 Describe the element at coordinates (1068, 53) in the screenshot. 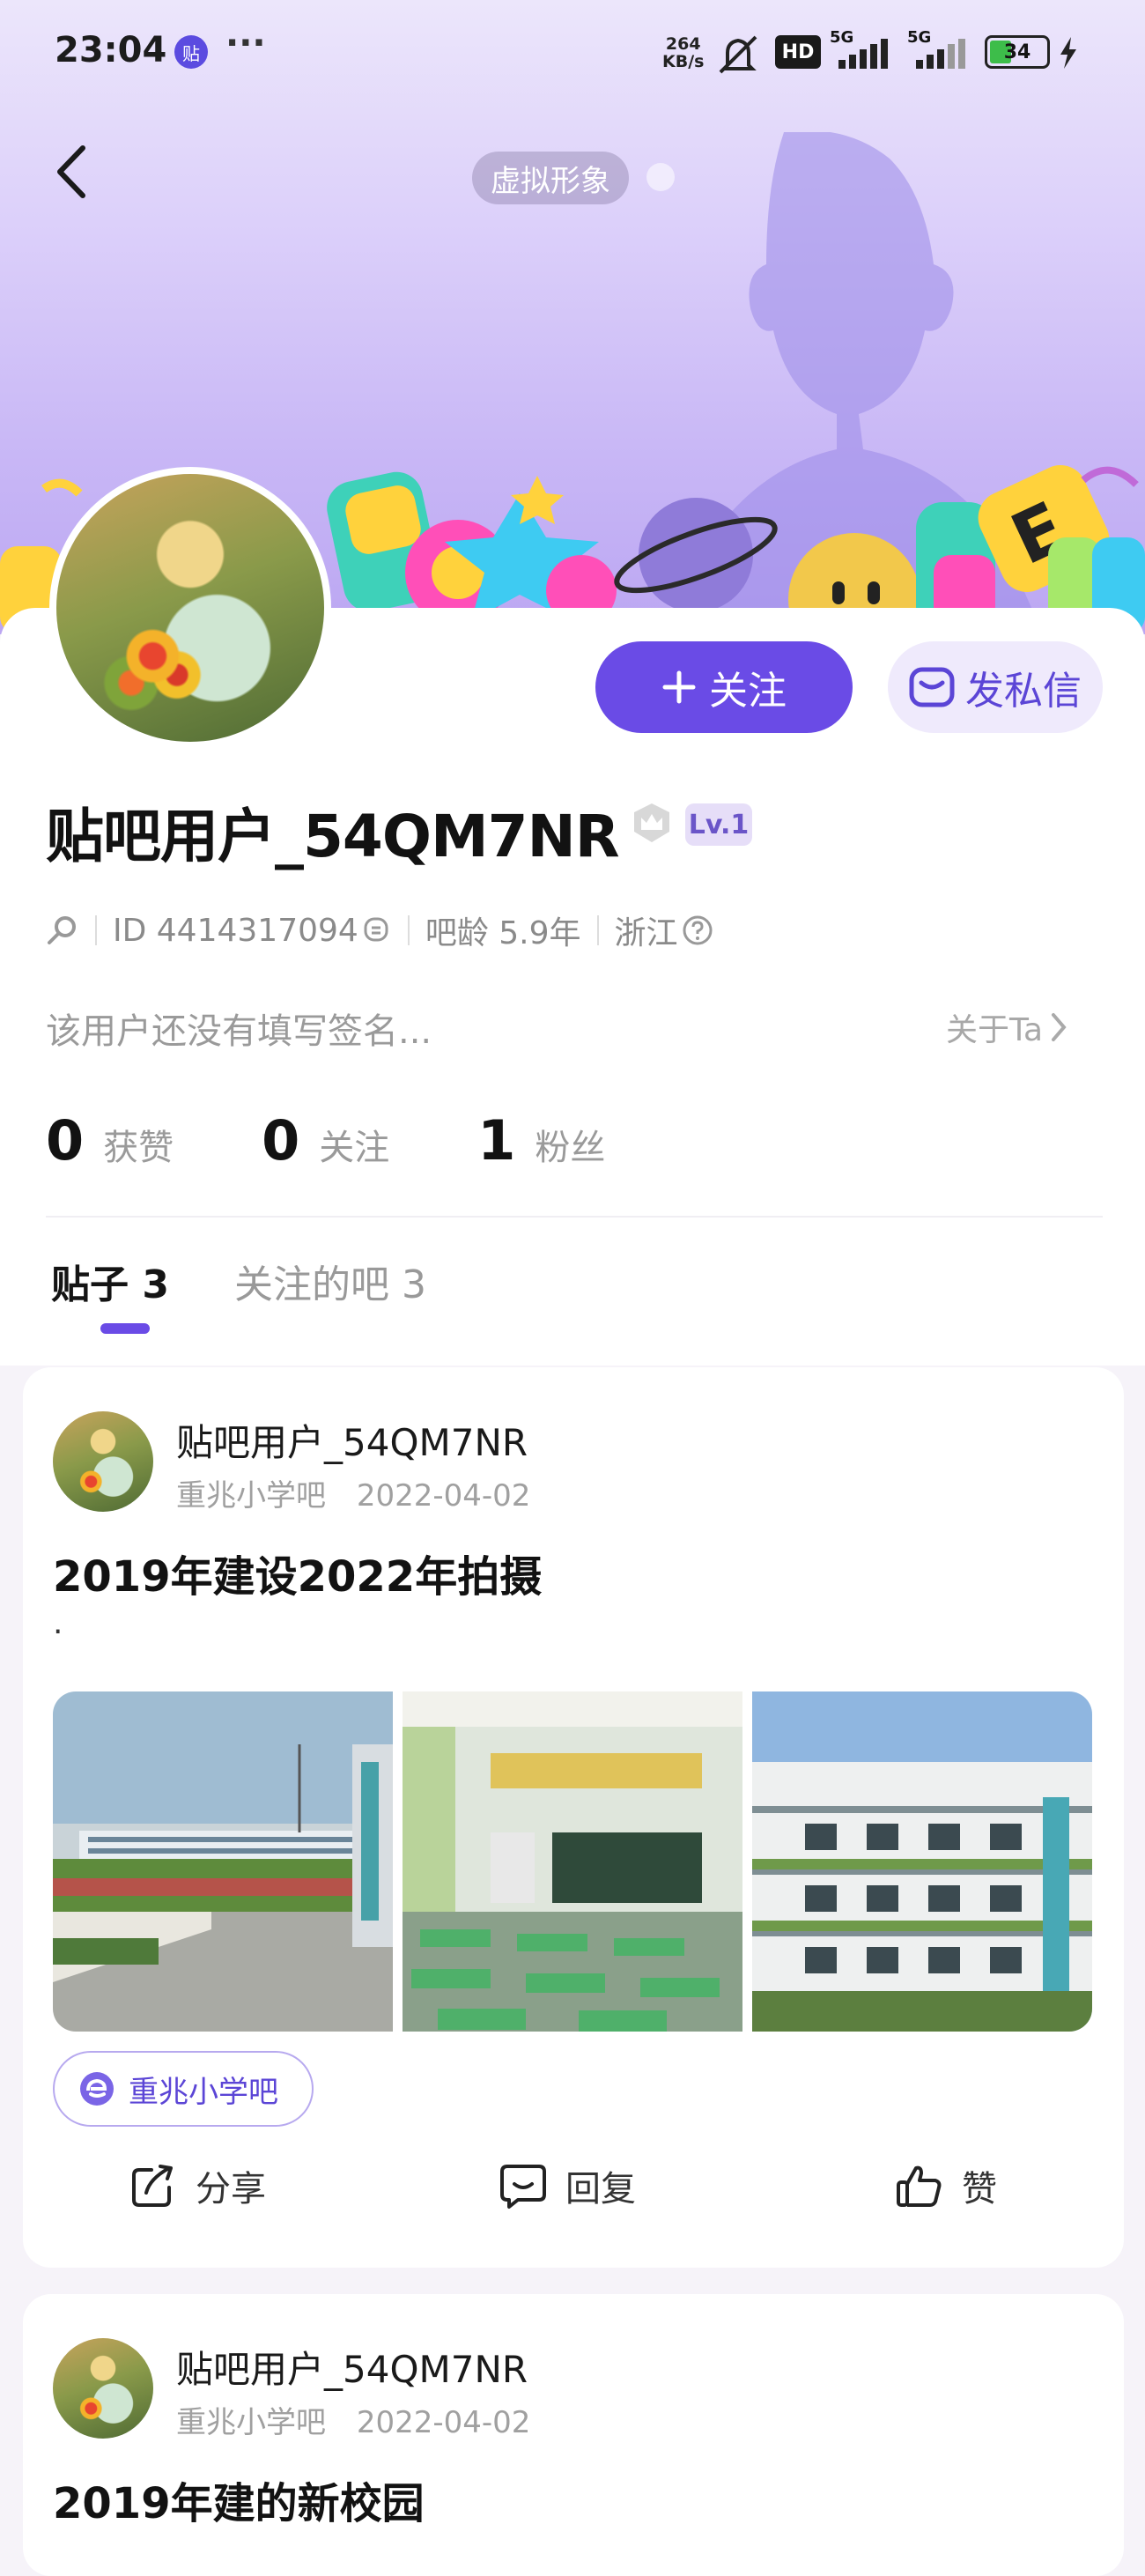

I see `charging-icon` at that location.